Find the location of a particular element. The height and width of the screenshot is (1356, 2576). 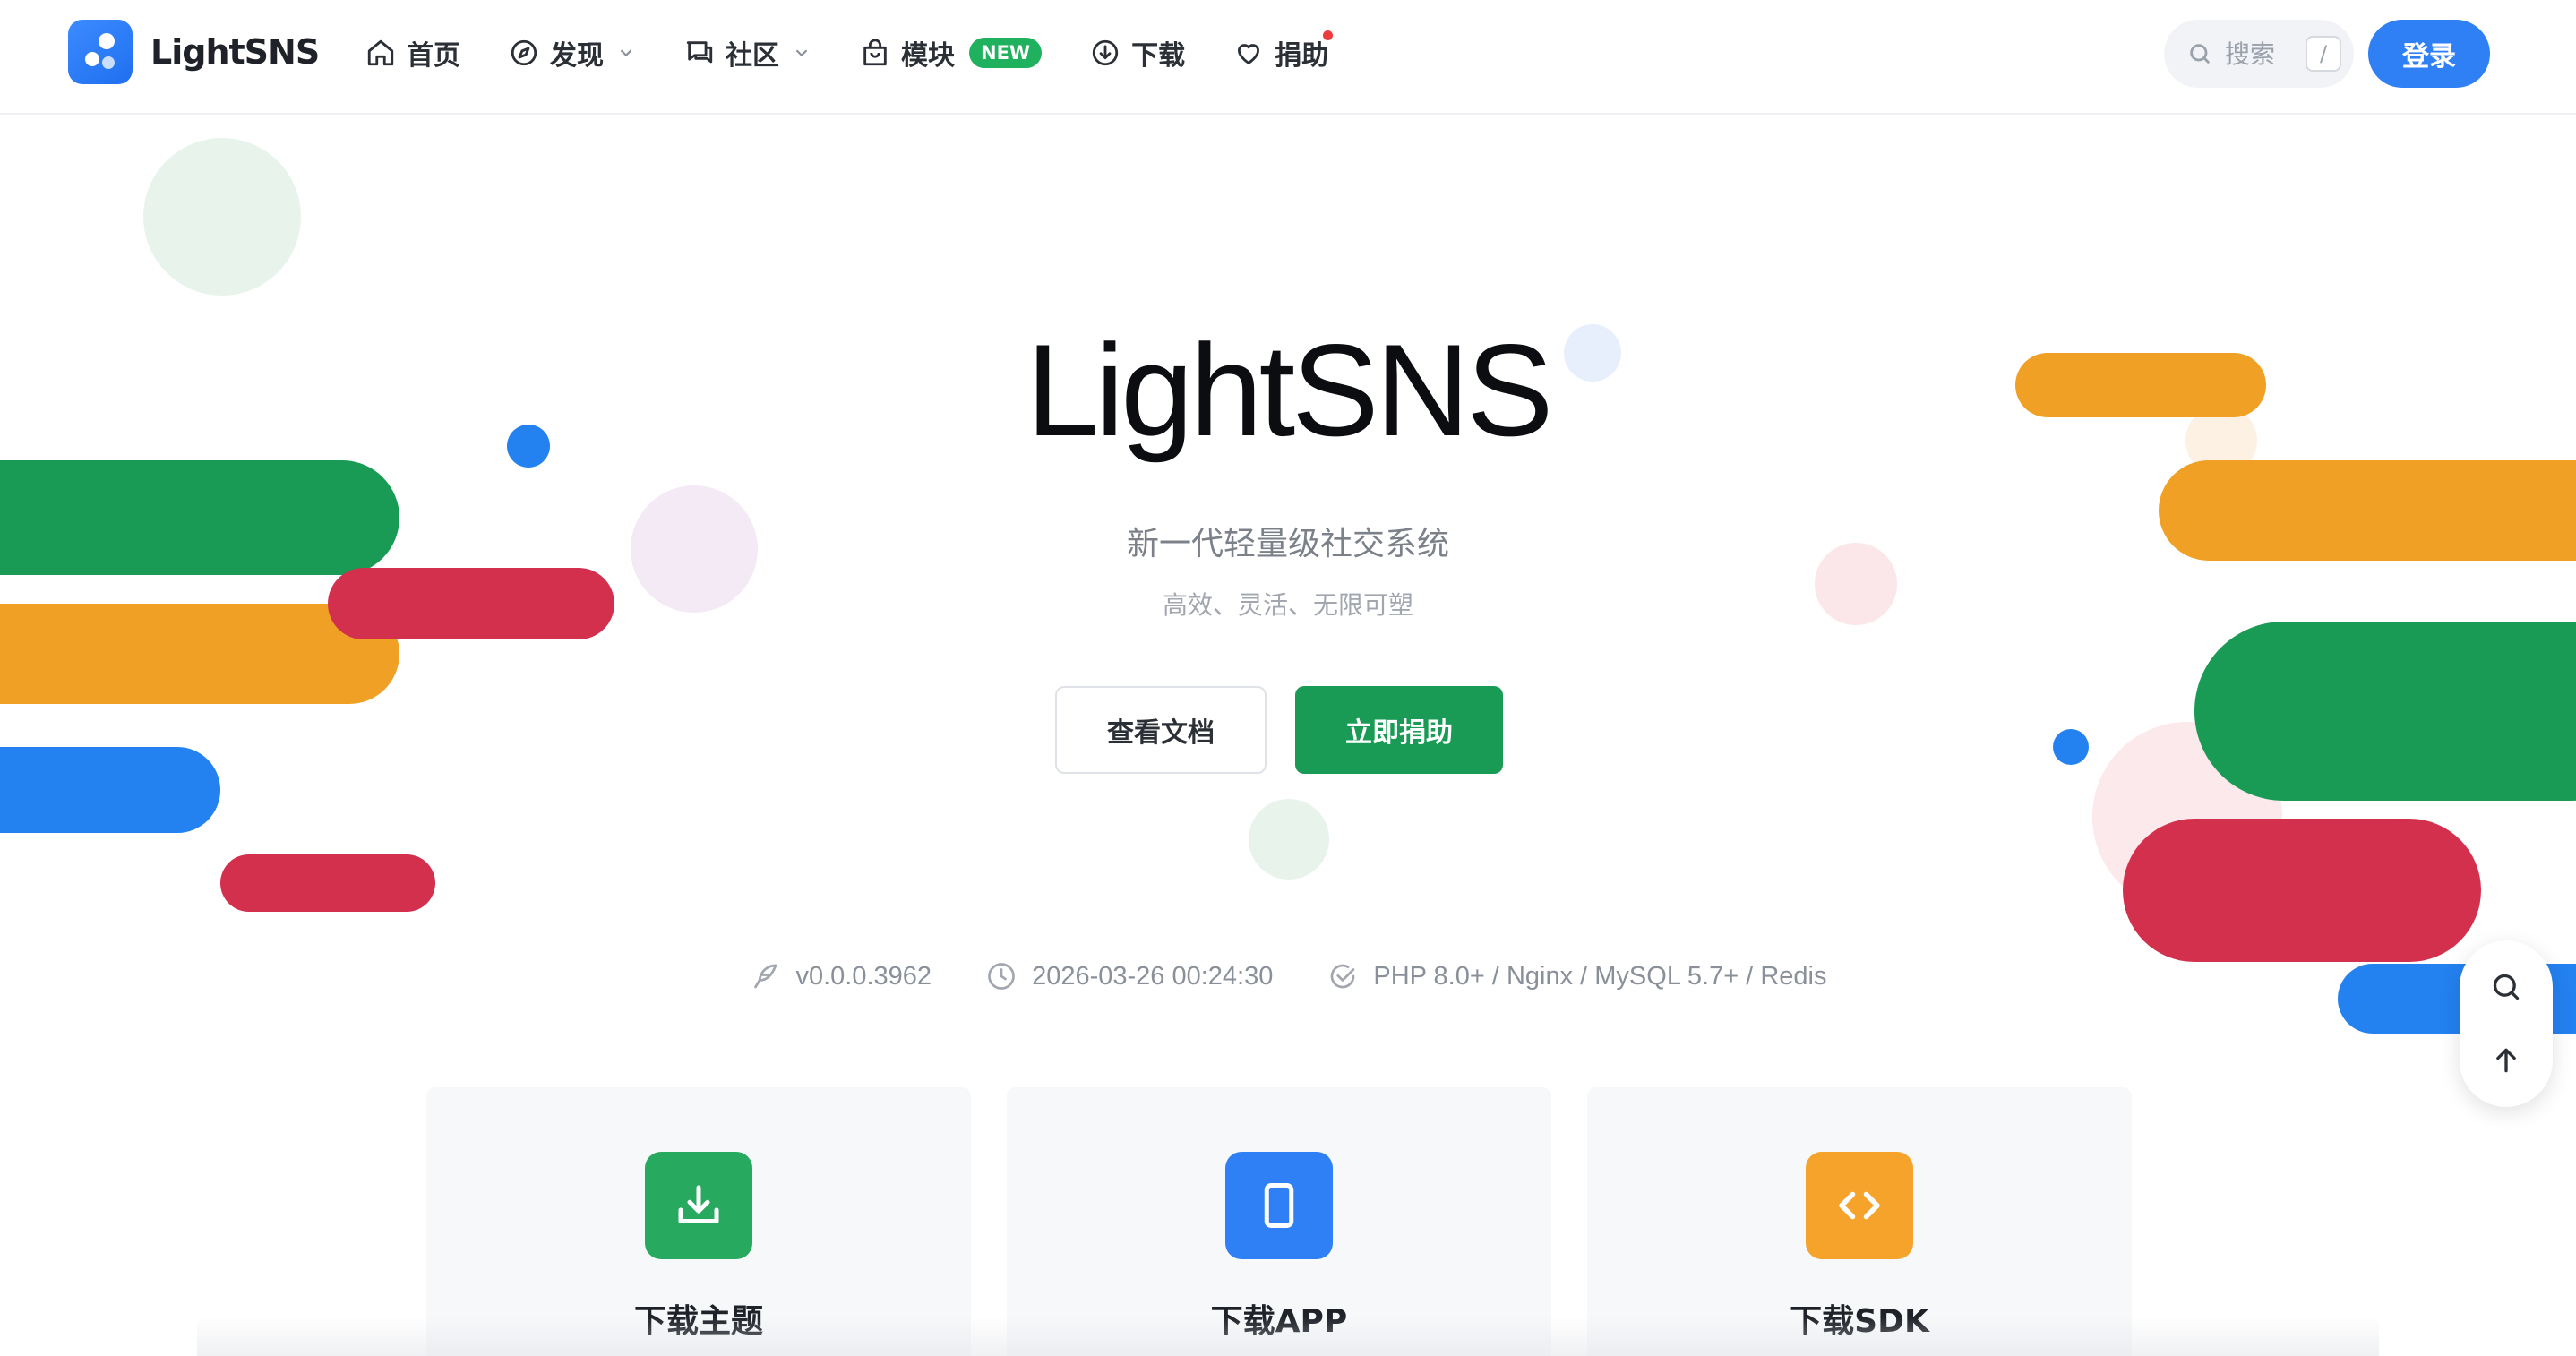

bag-icon is located at coordinates (875, 52).